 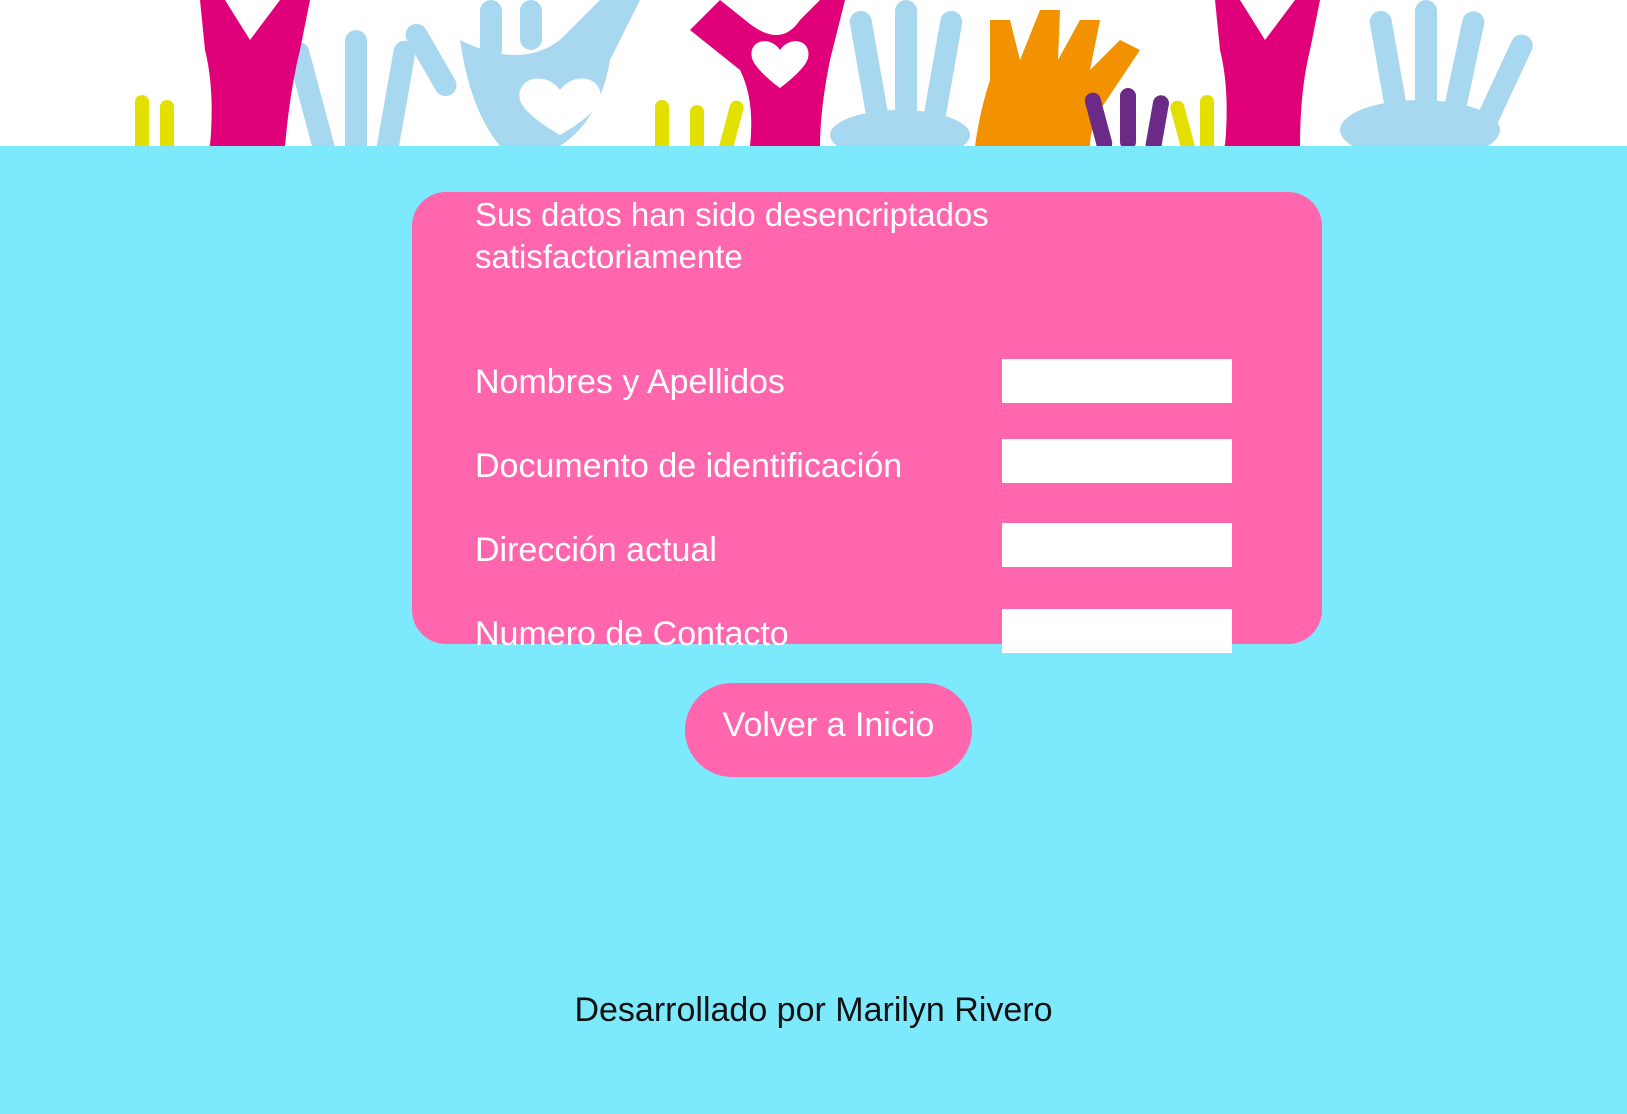 What do you see at coordinates (828, 730) in the screenshot?
I see `back-to-home-button: Volver a Inicio` at bounding box center [828, 730].